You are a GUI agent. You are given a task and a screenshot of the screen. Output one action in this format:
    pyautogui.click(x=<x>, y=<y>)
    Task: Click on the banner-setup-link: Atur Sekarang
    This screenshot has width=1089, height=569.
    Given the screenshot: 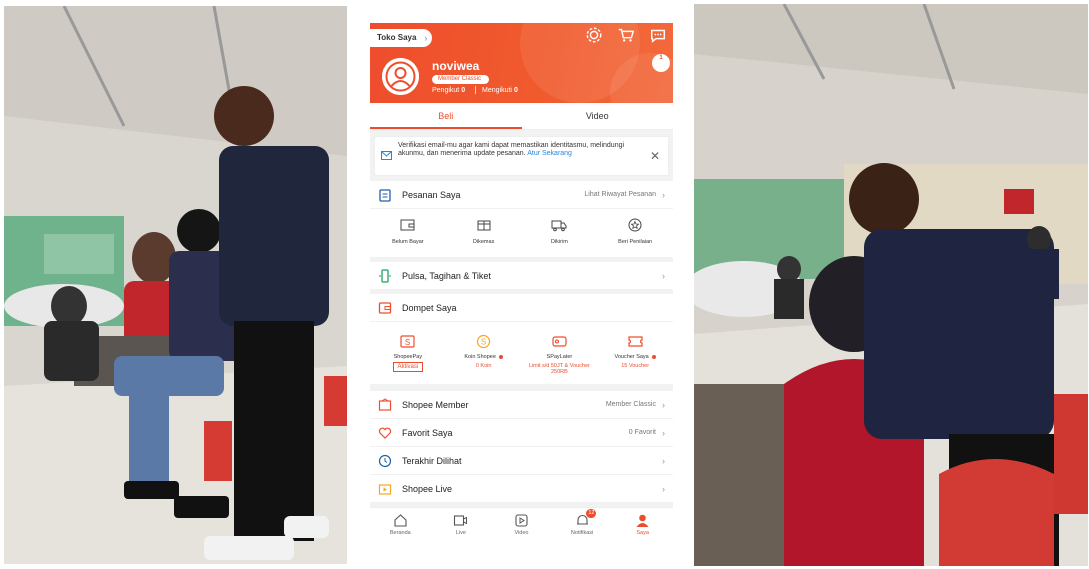 What is the action you would take?
    pyautogui.click(x=549, y=153)
    